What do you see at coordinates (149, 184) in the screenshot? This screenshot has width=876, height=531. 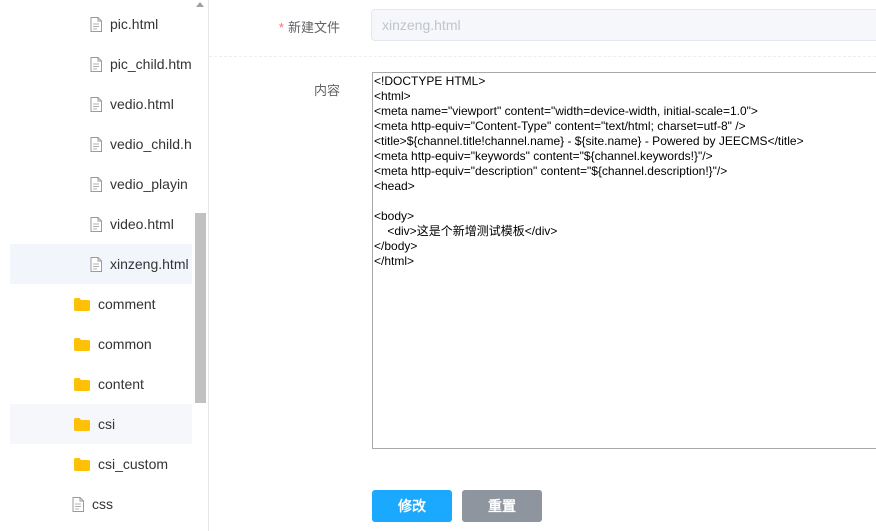 I see `tree-item-label: vedio_playin` at bounding box center [149, 184].